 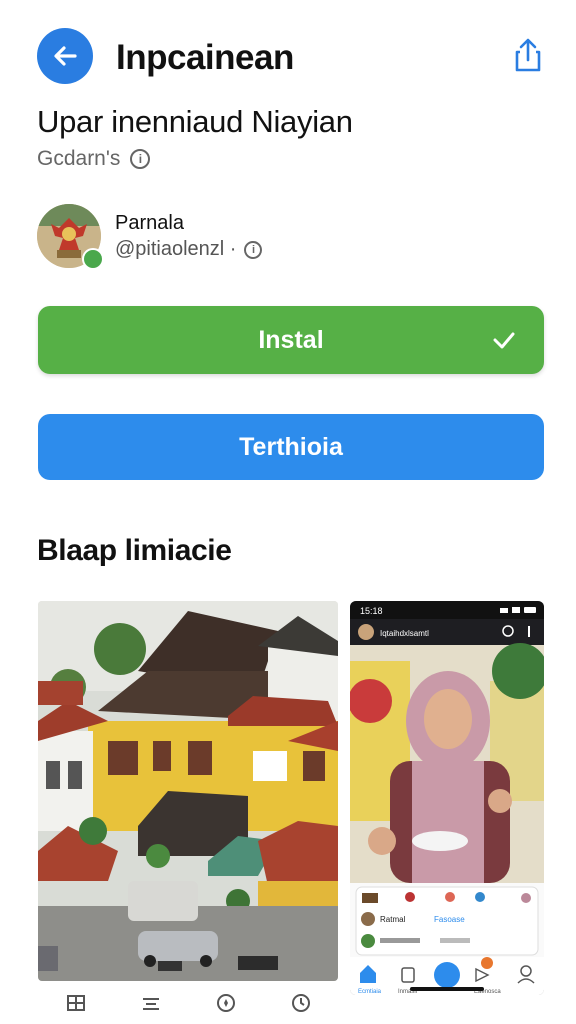 What do you see at coordinates (404, 633) in the screenshot?
I see `phone-app-bar-title: Iqtaihdxlsamtl` at bounding box center [404, 633].